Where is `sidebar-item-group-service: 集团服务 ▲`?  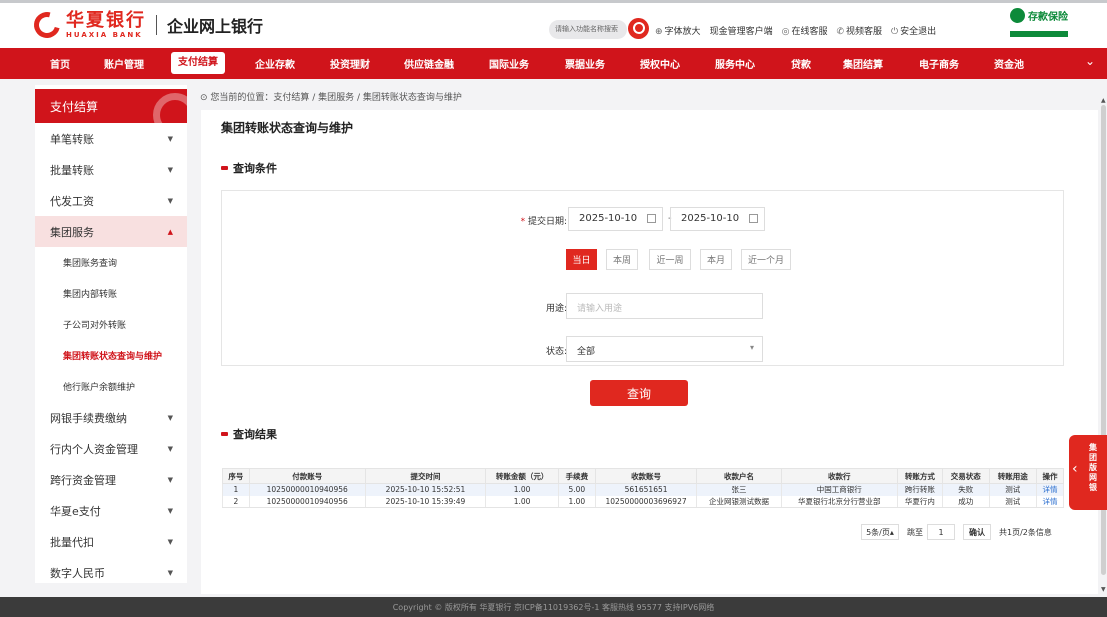 sidebar-item-group-service: 集团服务 ▲ is located at coordinates (111, 231).